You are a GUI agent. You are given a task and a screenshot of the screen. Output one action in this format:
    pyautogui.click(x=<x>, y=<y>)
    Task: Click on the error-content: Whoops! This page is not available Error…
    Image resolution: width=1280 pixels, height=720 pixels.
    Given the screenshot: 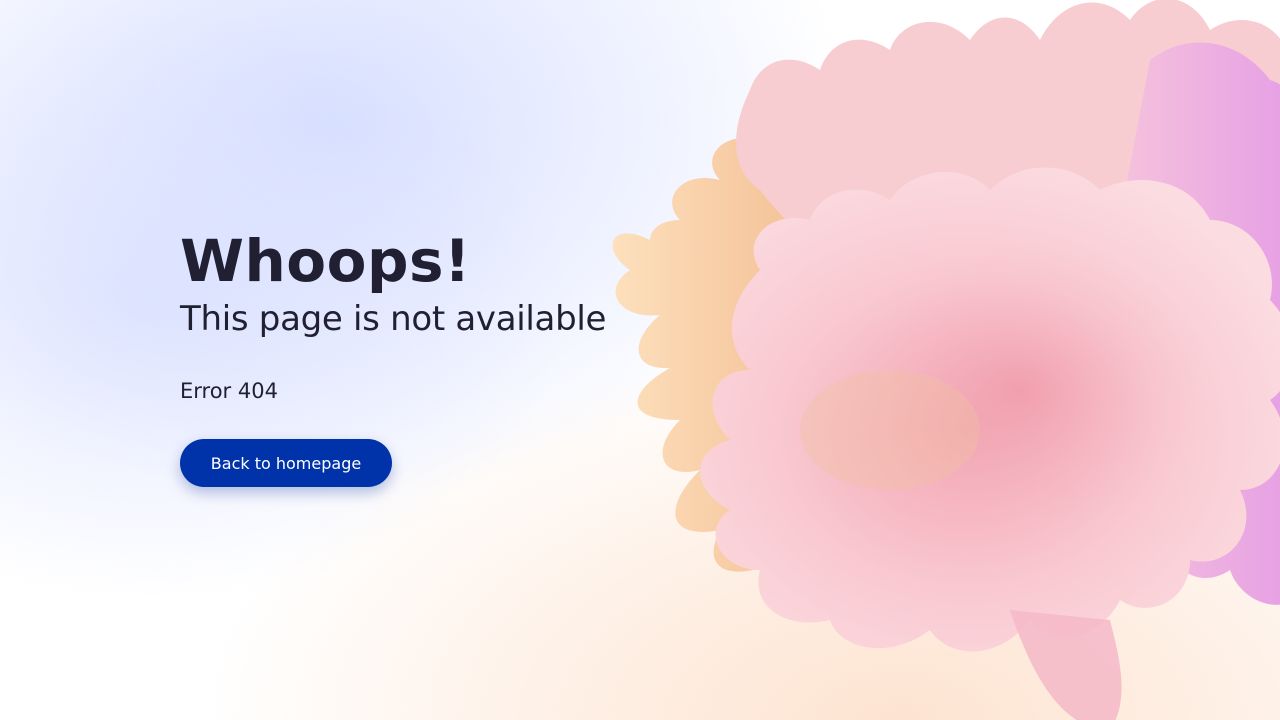 What is the action you would take?
    pyautogui.click(x=420, y=356)
    